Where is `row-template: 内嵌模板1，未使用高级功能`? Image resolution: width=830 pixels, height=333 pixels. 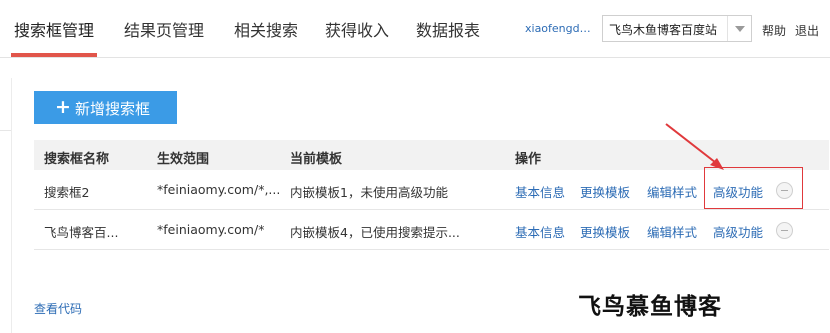
row-template: 内嵌模板1，未使用高级功能 is located at coordinates (369, 192).